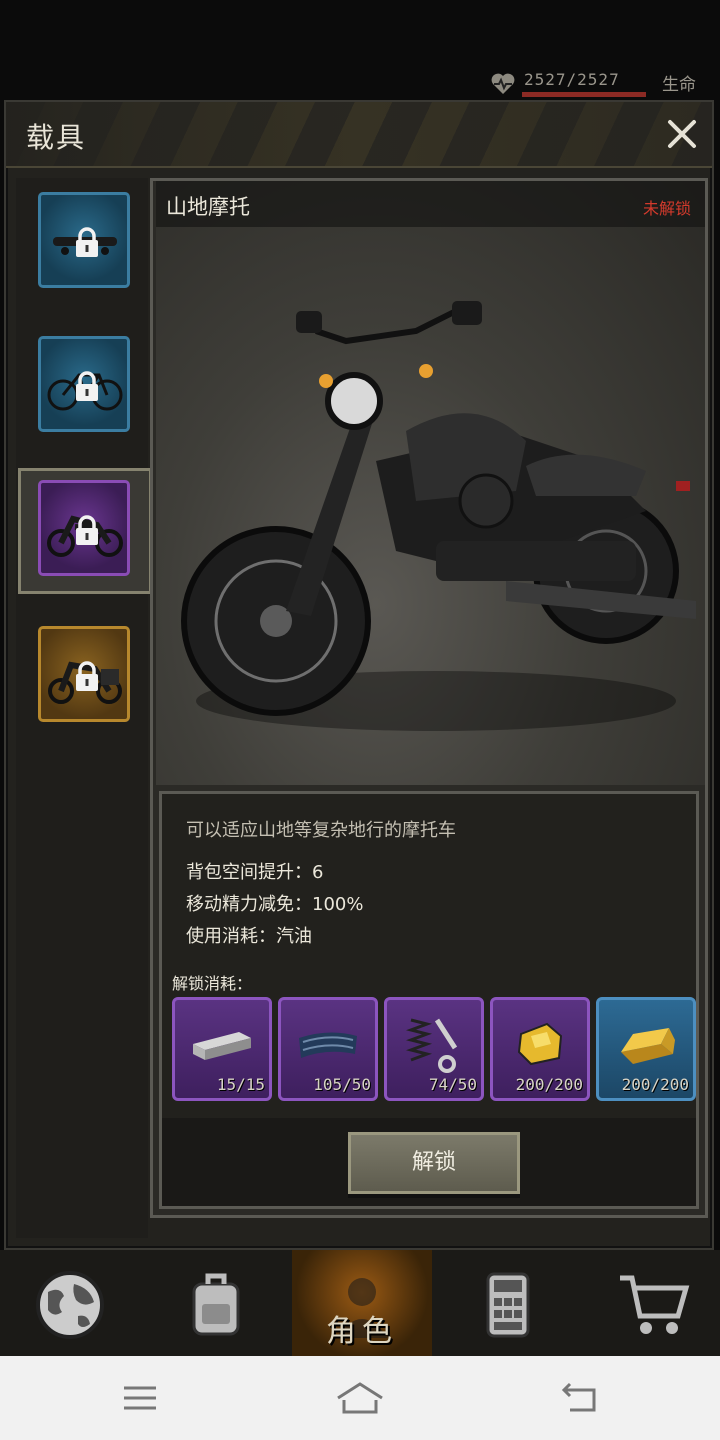 The width and height of the screenshot is (720, 1440). I want to click on cart-icon, so click(655, 1304).